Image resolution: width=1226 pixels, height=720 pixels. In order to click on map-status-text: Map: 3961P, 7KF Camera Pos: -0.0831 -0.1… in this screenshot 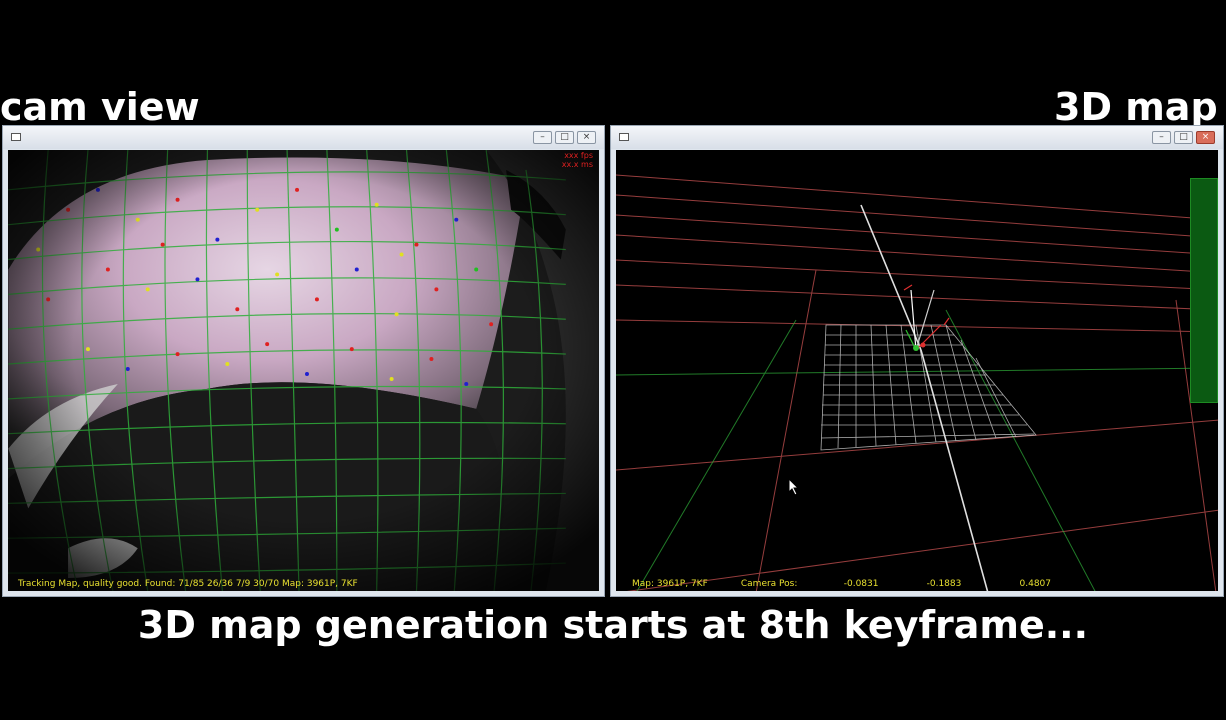, I will do `click(841, 584)`.